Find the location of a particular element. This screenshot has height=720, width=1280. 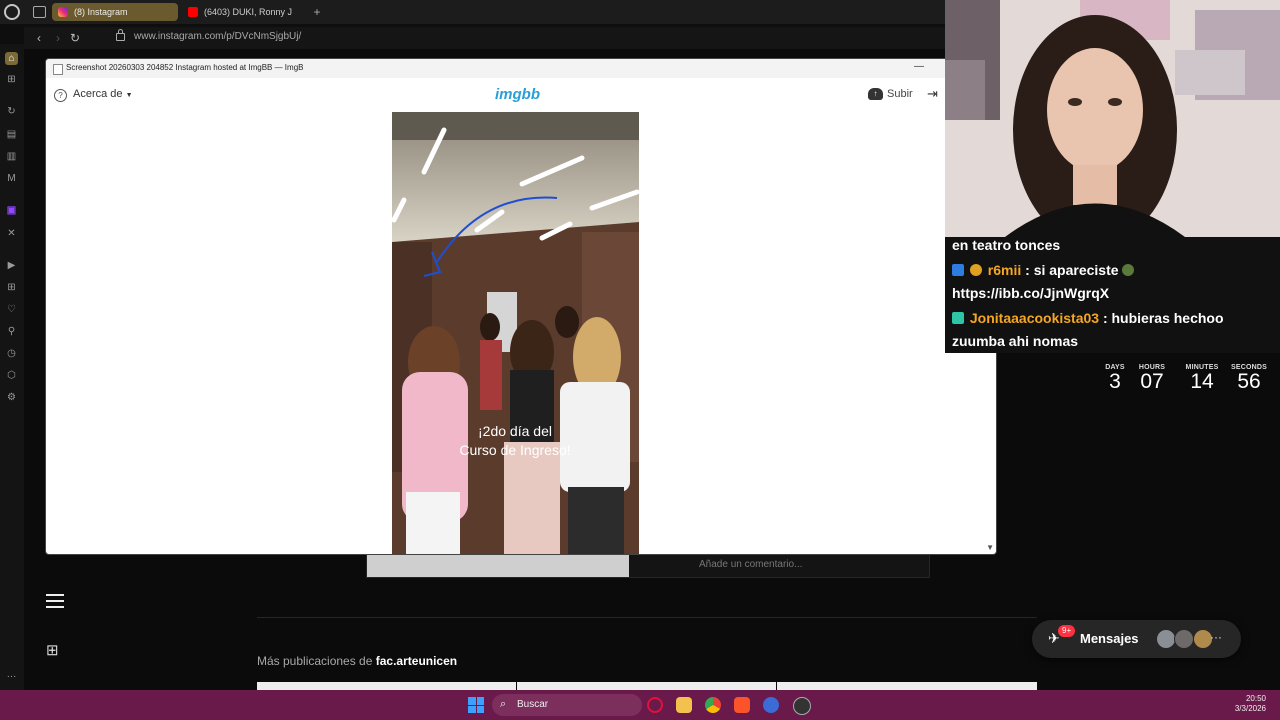

divider is located at coordinates (647, 617).